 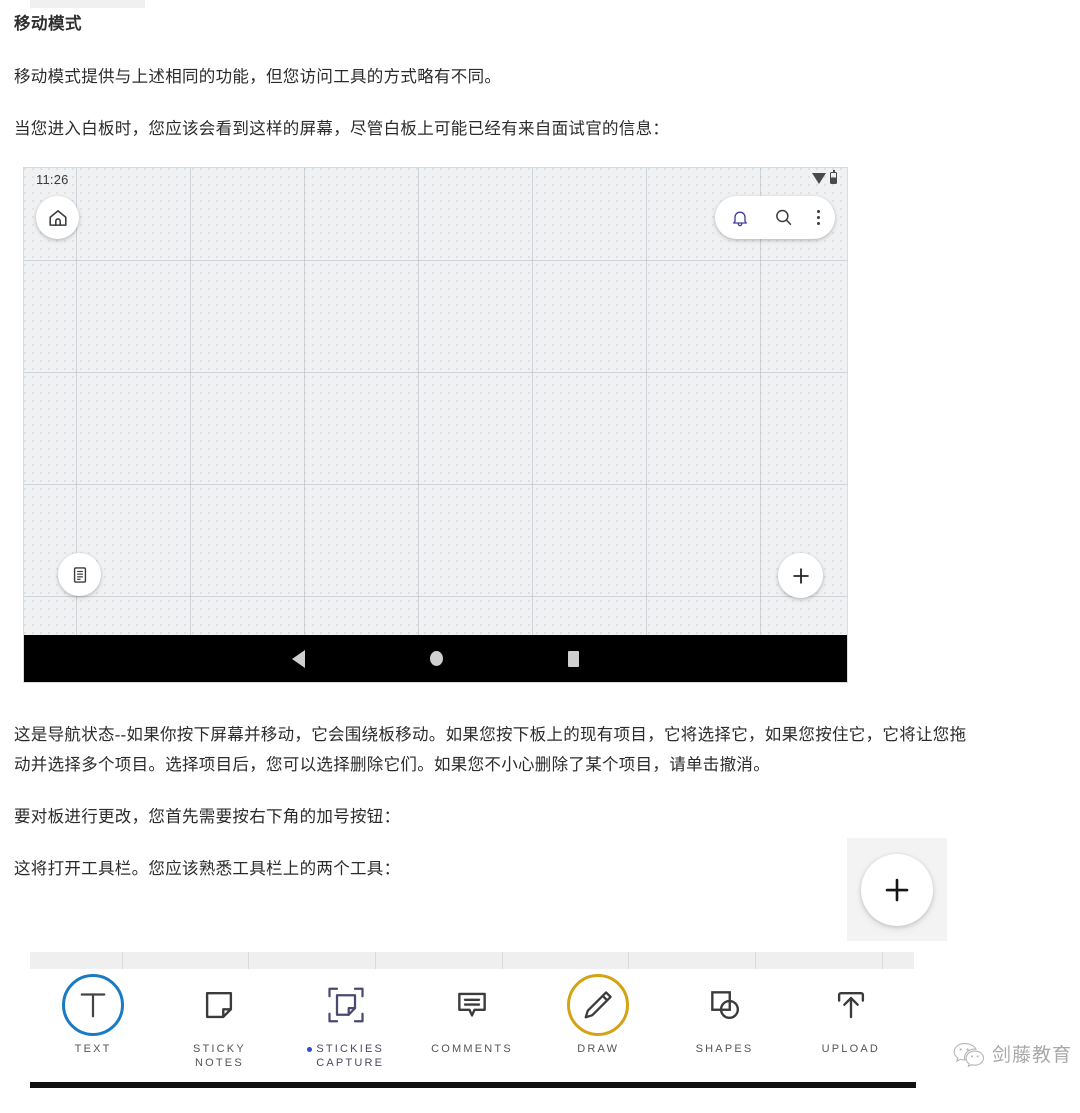 I want to click on android-home-icon, so click(x=436, y=658).